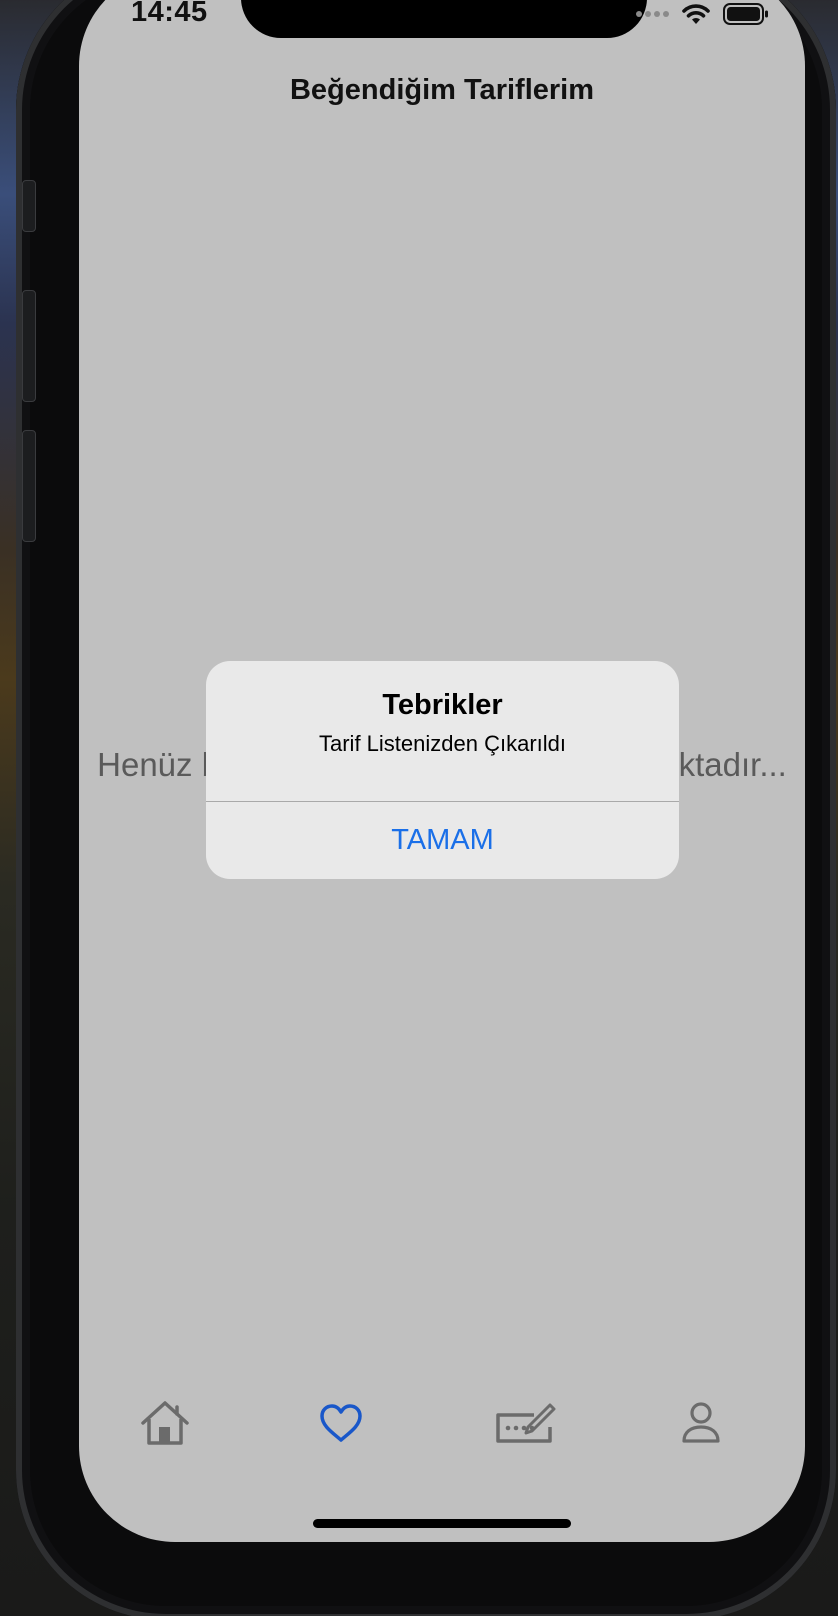  What do you see at coordinates (29, 486) in the screenshot?
I see `volume-down-button` at bounding box center [29, 486].